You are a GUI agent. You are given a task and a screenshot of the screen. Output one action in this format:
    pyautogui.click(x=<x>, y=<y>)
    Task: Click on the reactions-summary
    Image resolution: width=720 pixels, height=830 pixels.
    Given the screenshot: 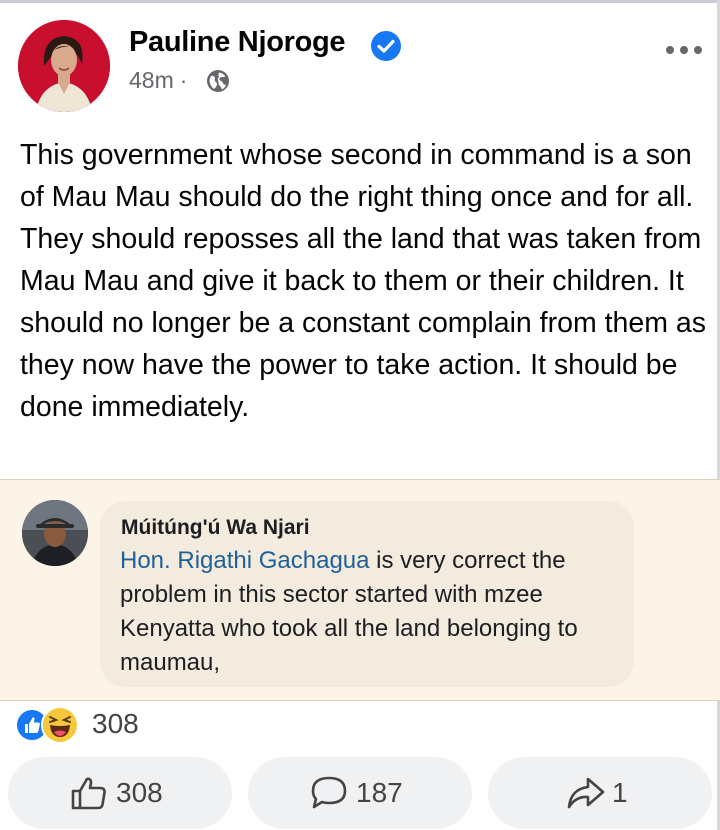 What is the action you would take?
    pyautogui.click(x=55, y=725)
    